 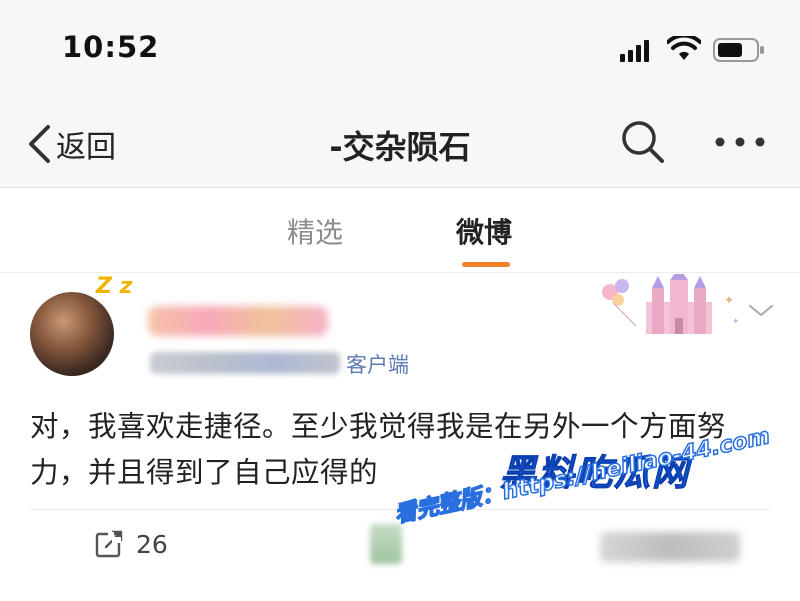 I want to click on page-title: -交杂陨石, so click(x=400, y=147).